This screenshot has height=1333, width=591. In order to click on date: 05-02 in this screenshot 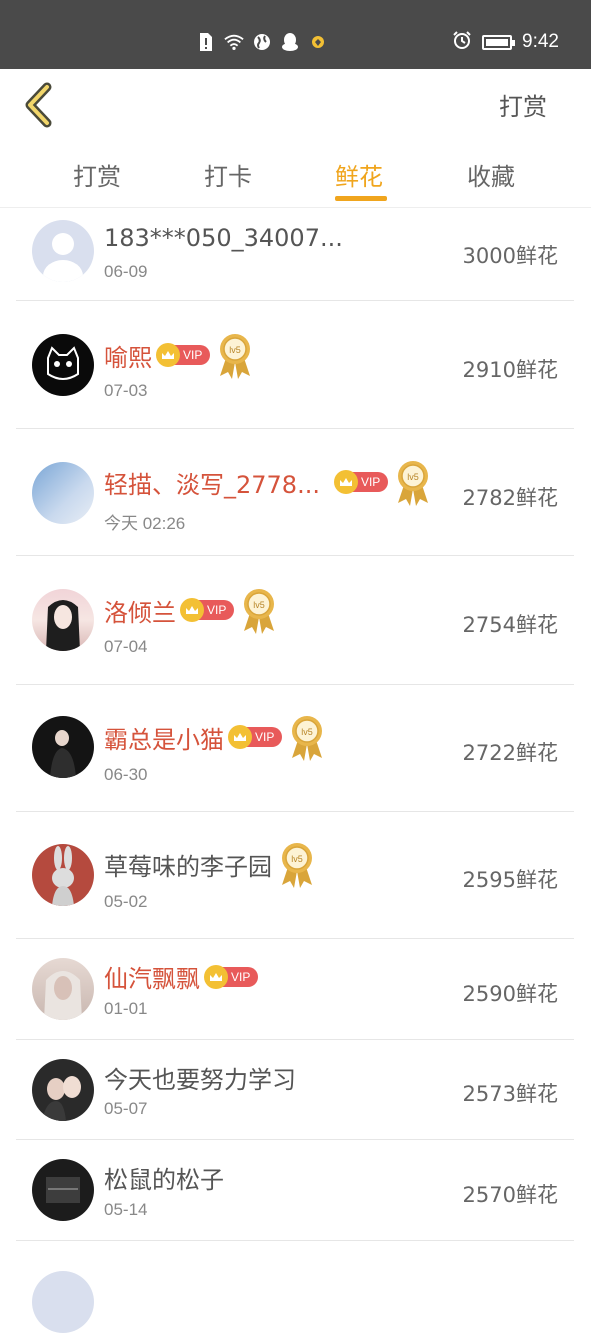, I will do `click(126, 901)`.